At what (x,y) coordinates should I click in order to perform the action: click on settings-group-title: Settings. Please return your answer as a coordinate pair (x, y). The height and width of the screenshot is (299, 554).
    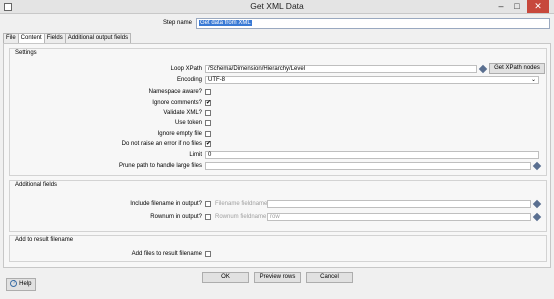
    Looking at the image, I should click on (26, 53).